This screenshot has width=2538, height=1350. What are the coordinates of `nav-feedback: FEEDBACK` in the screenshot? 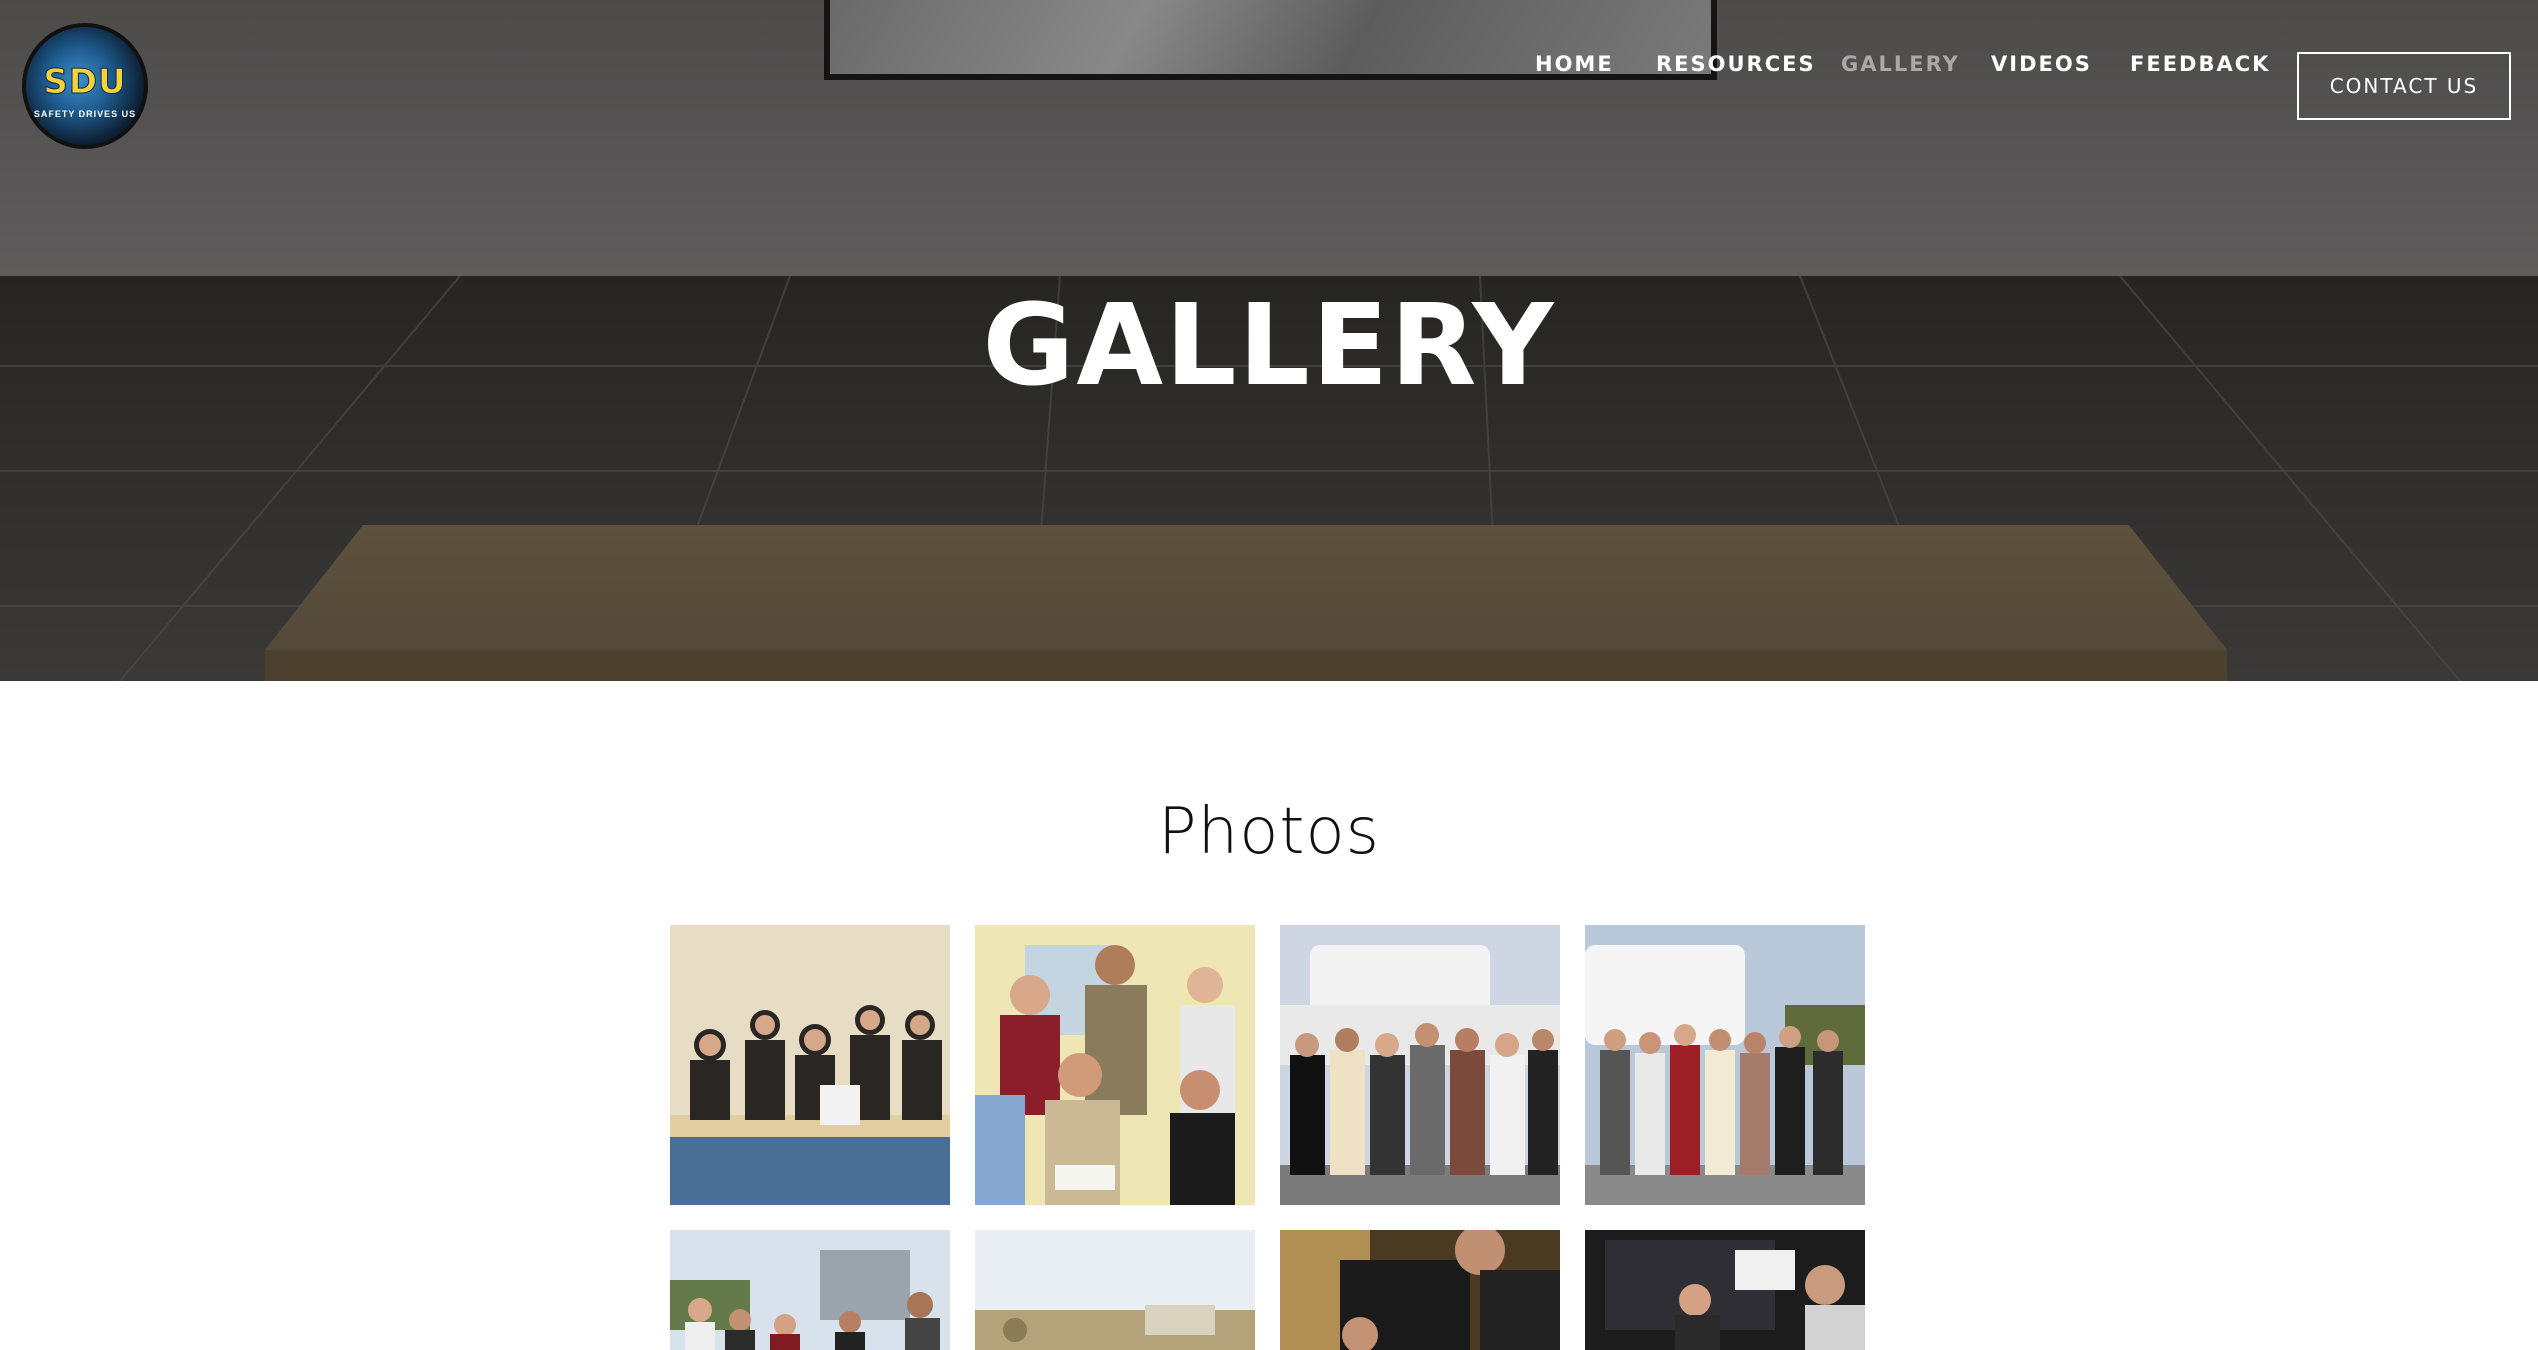 It's located at (2200, 64).